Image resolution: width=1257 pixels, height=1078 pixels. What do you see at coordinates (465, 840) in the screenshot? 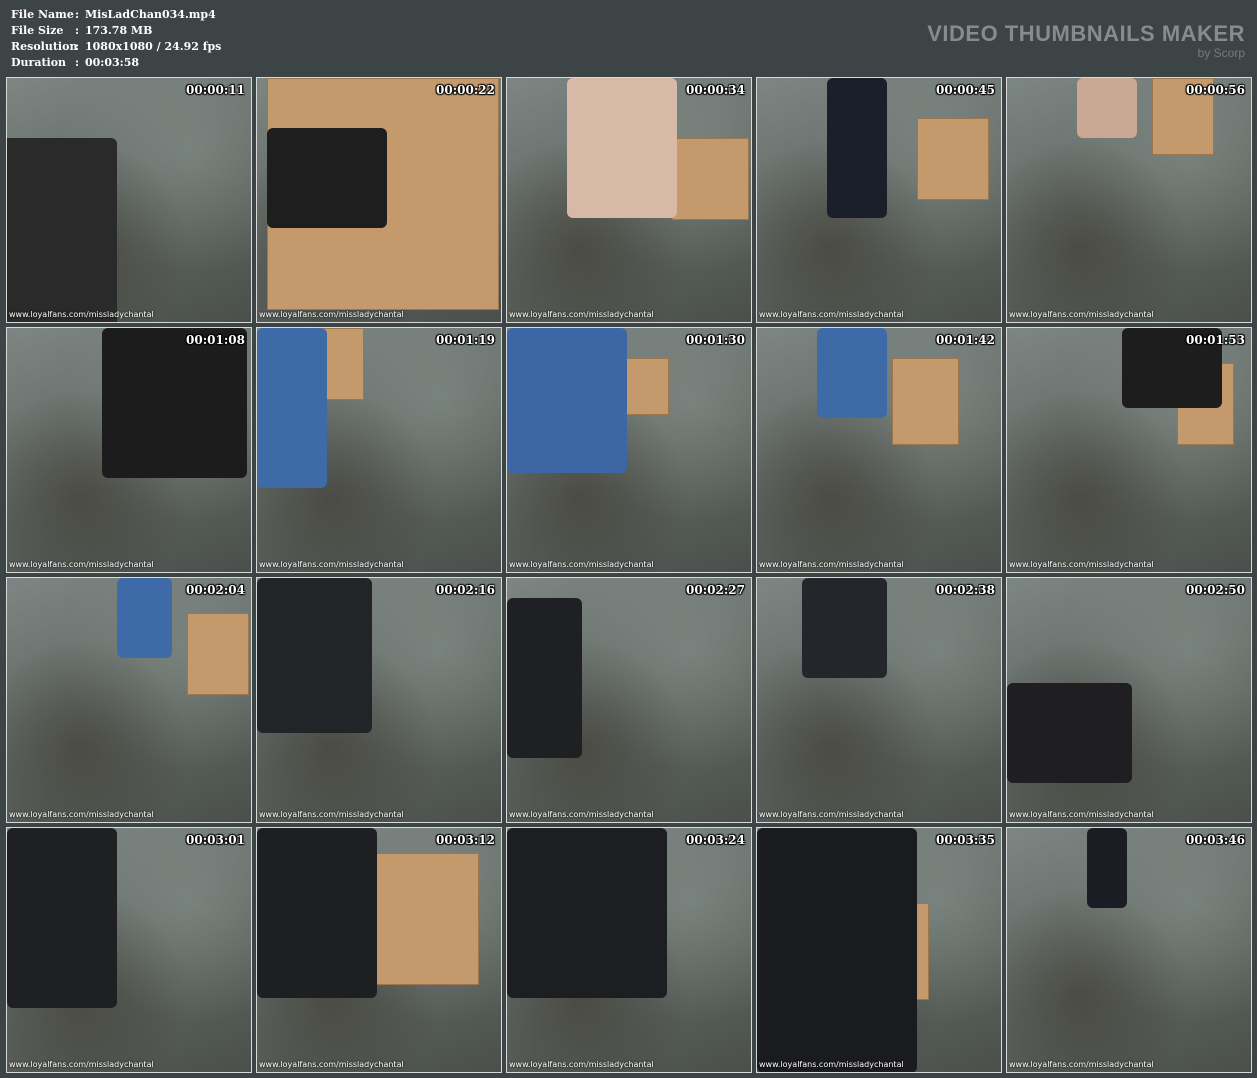
I see `thumbnail-timestamp: 00:03:12` at bounding box center [465, 840].